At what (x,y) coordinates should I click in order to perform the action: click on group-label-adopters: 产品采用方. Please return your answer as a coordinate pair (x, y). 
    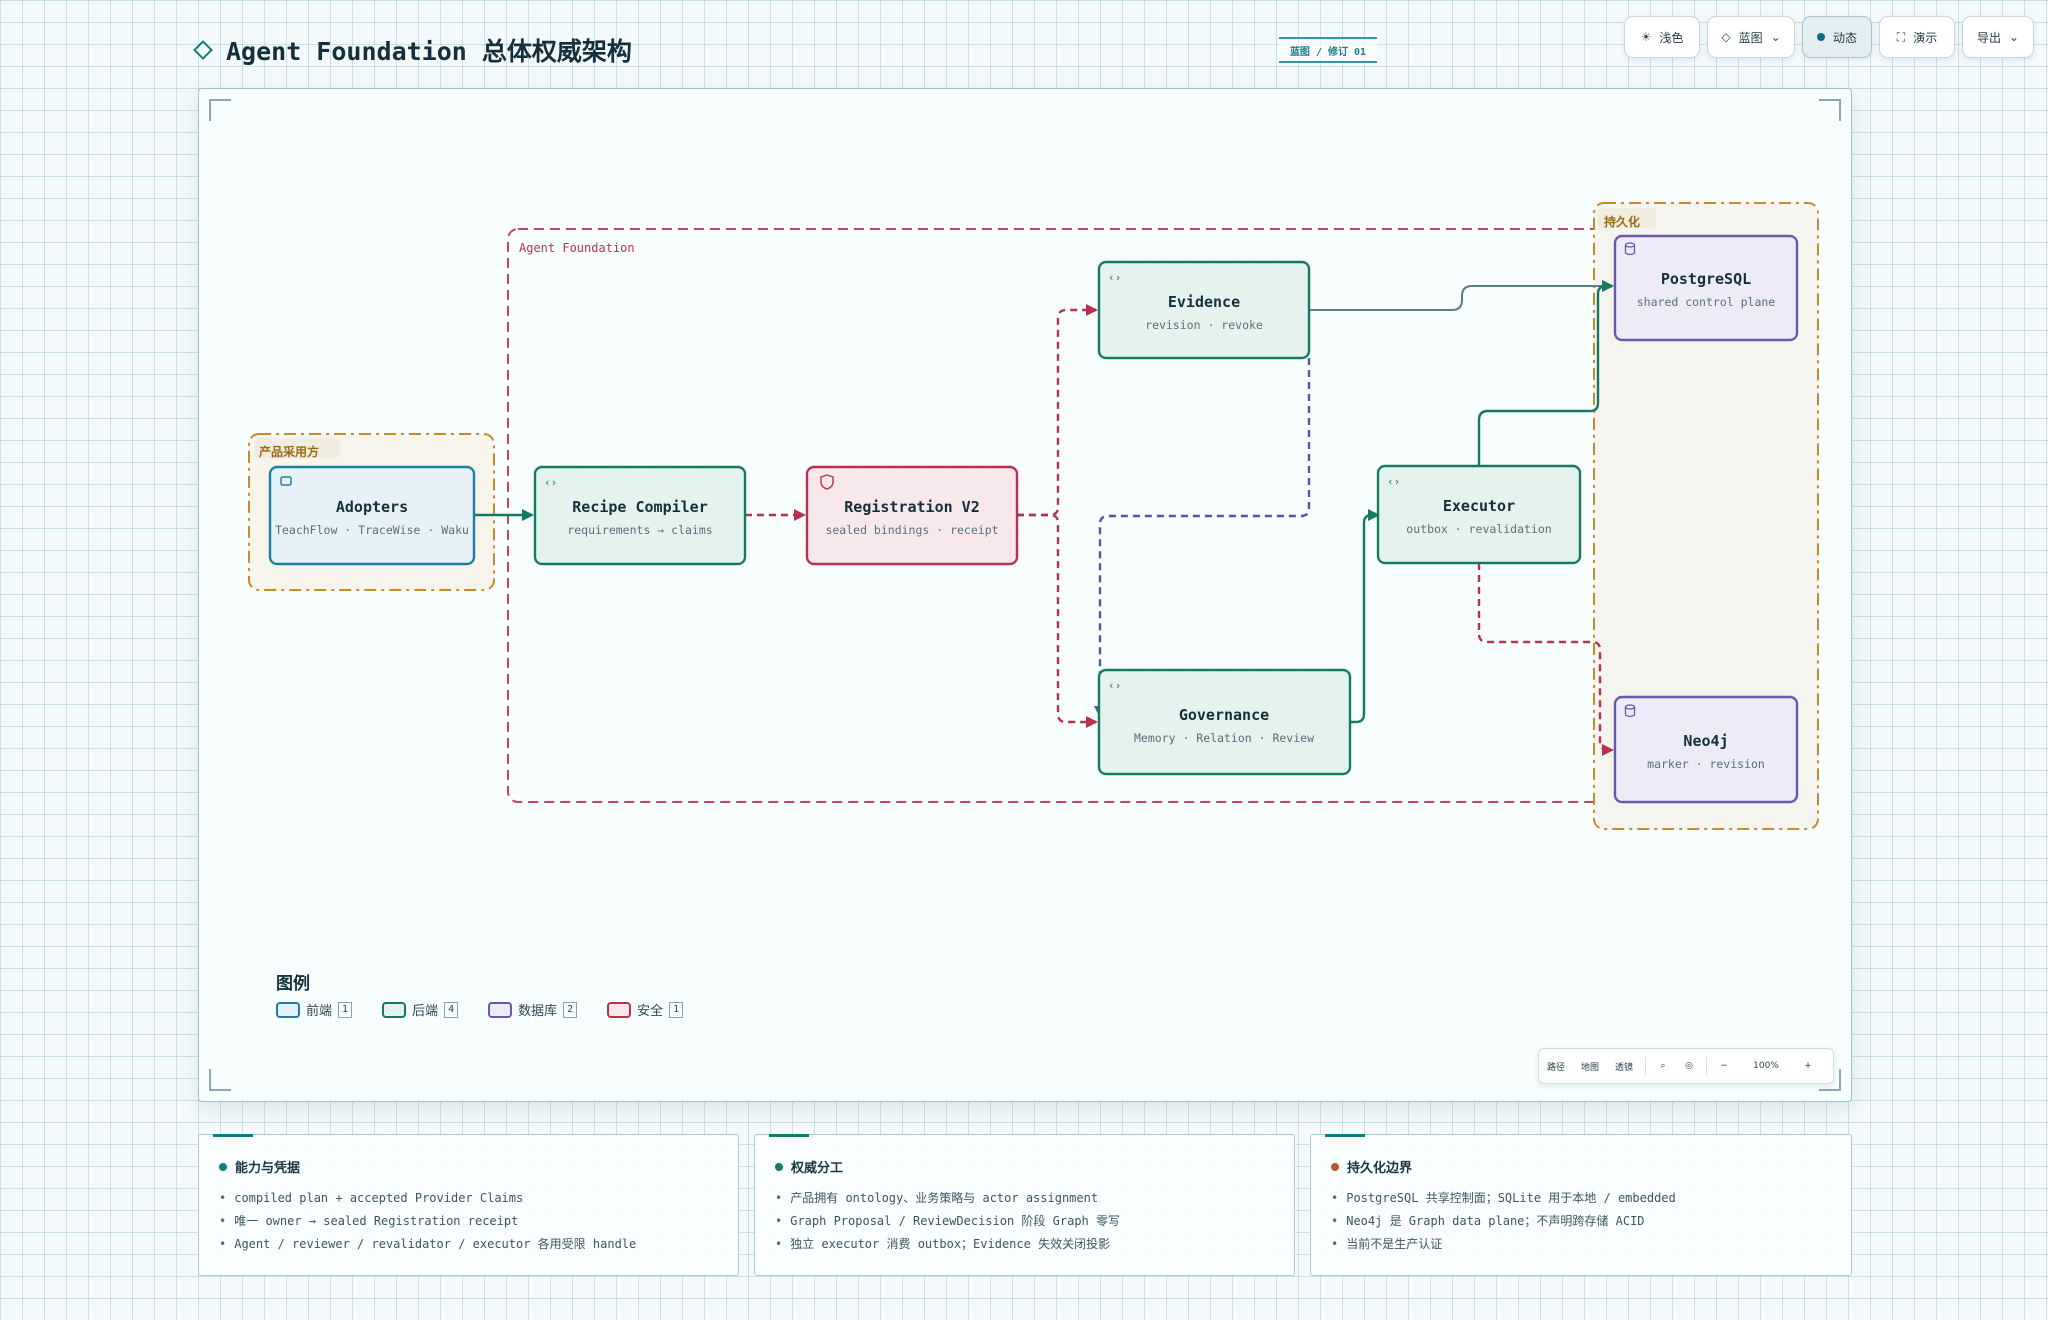
    Looking at the image, I should click on (289, 451).